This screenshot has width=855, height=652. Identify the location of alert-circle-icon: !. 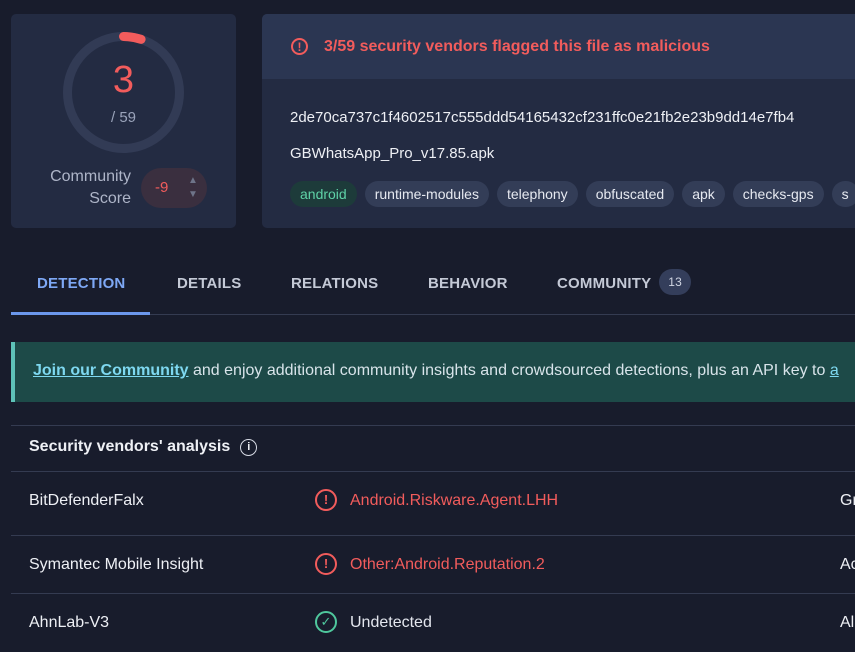
(299, 46).